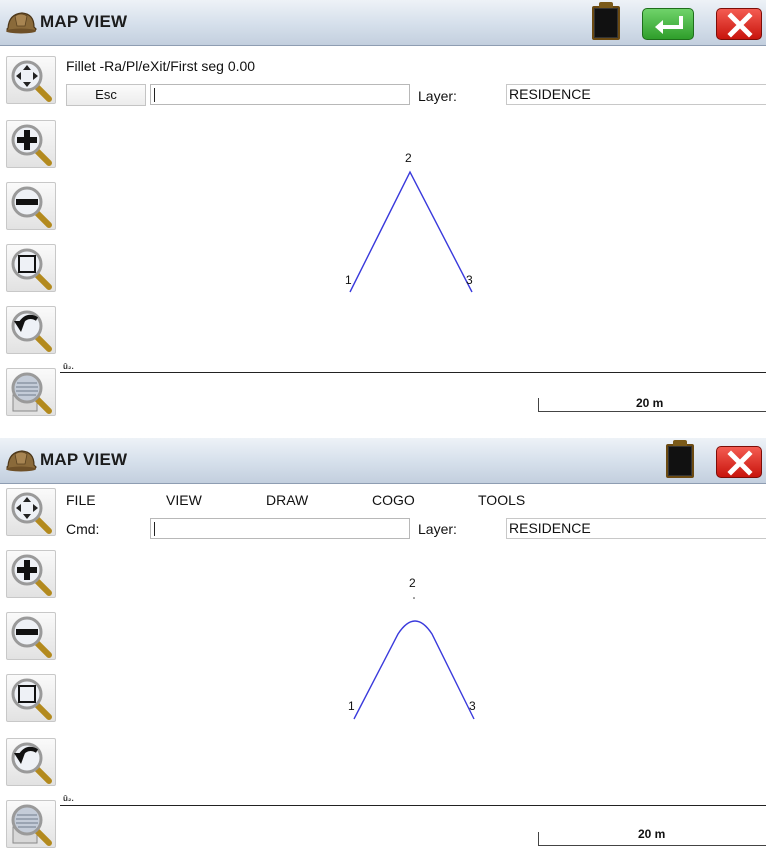 The height and width of the screenshot is (850, 766). I want to click on filleted-polyline, so click(414, 670).